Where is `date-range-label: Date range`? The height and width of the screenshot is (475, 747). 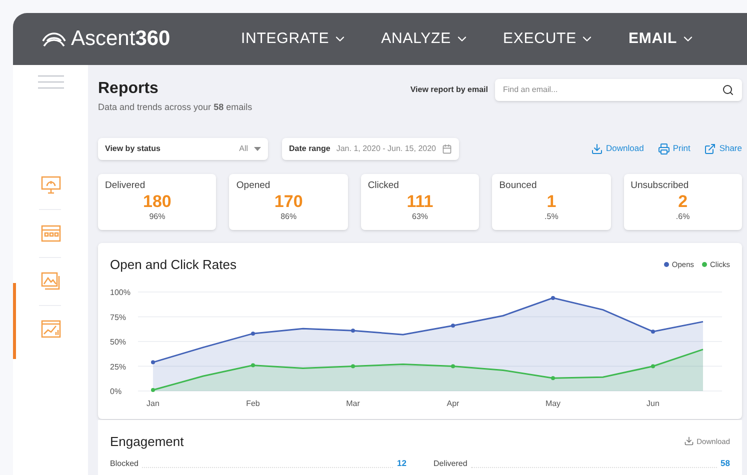
date-range-label: Date range is located at coordinates (309, 148).